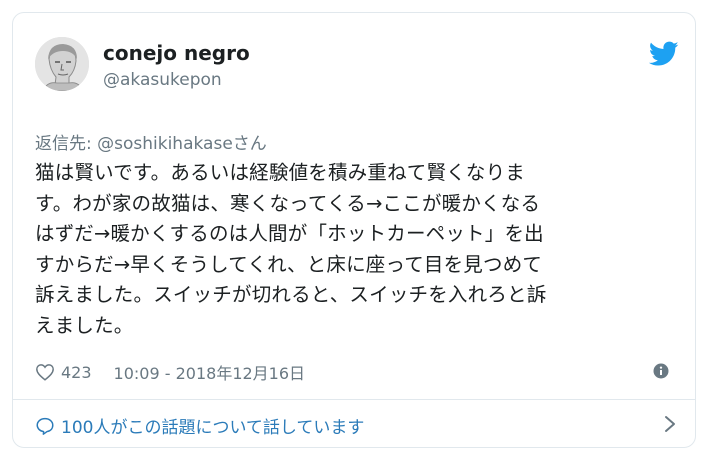 The image size is (710, 452). What do you see at coordinates (151, 141) in the screenshot?
I see `reply-to-line: 返信先: @soshikihakaseさん` at bounding box center [151, 141].